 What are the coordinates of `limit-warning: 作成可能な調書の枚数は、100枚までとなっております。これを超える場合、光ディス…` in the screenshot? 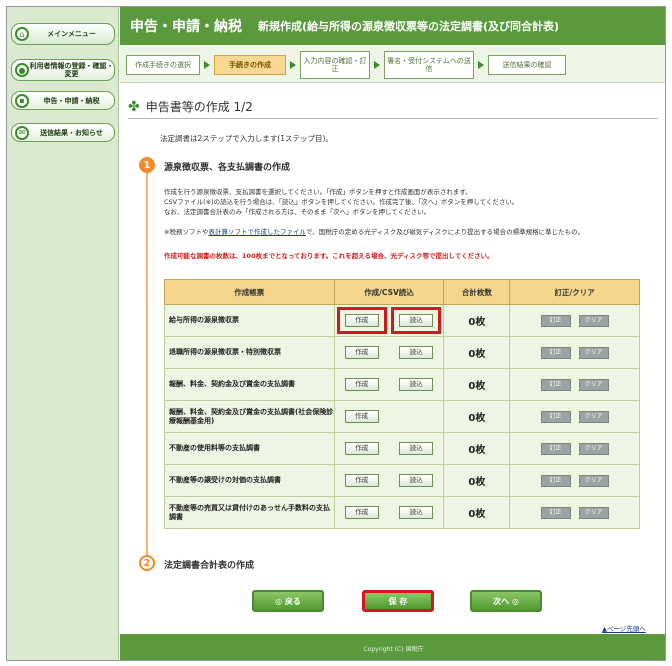 It's located at (329, 256).